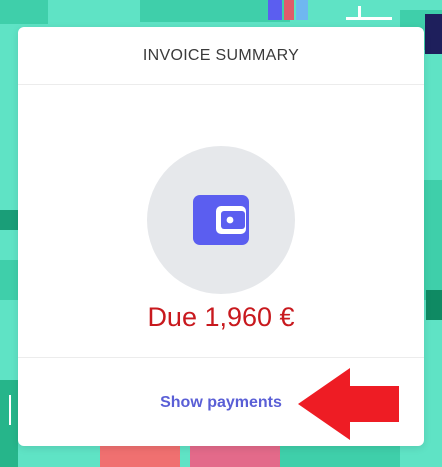  Describe the element at coordinates (221, 317) in the screenshot. I see `amount-due: Due 1,960 €` at that location.